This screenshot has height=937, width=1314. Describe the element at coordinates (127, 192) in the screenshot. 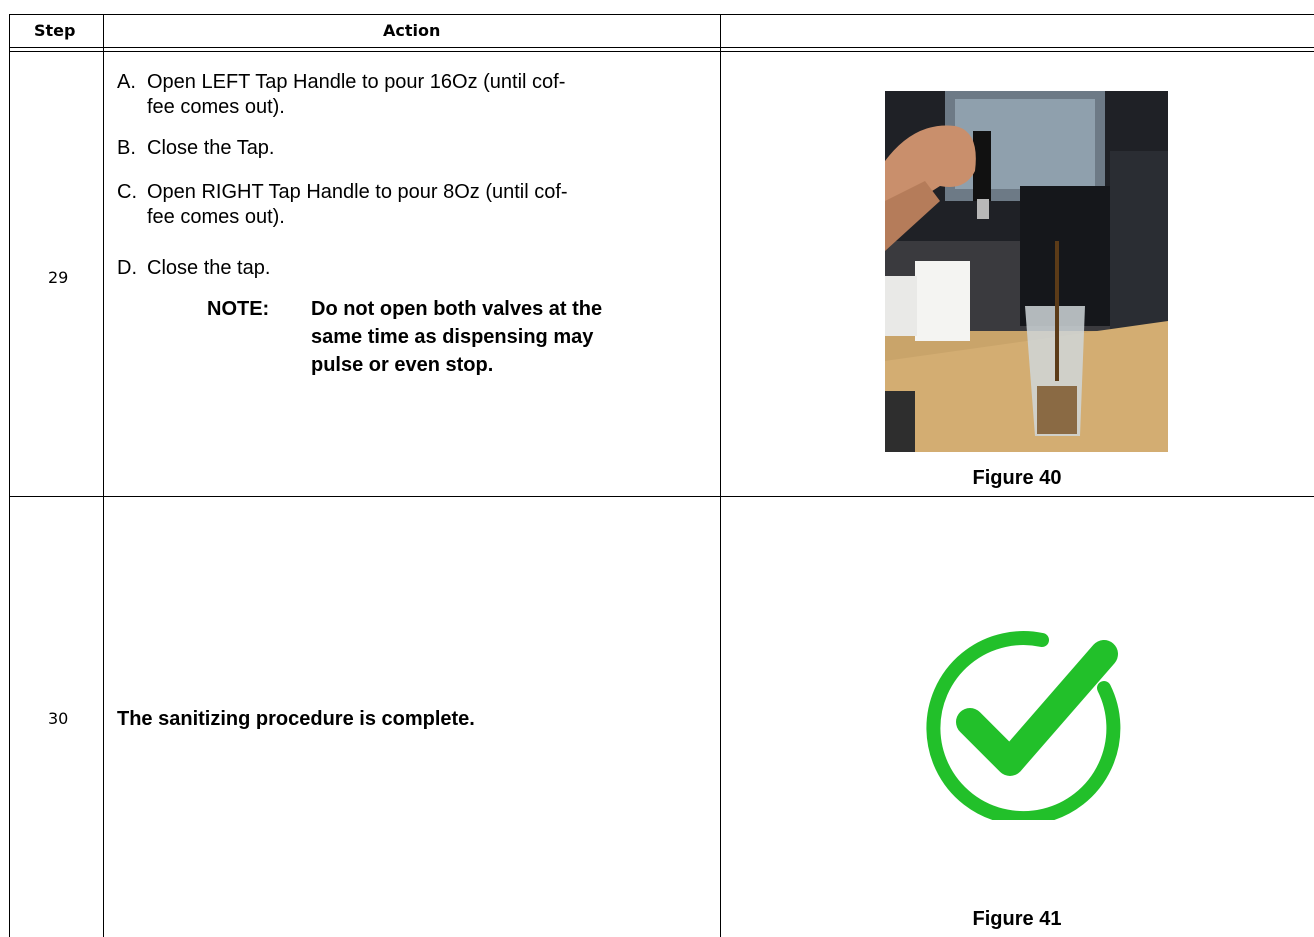

I see `item-label: C.` at that location.